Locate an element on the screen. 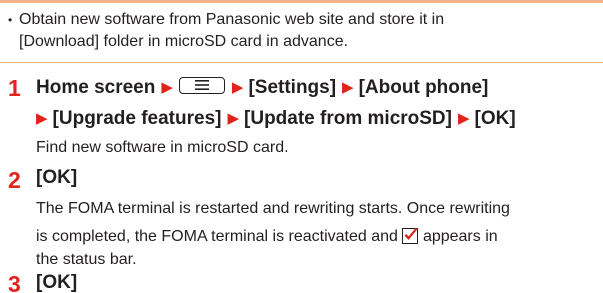  update-checkmark-icon is located at coordinates (410, 235).